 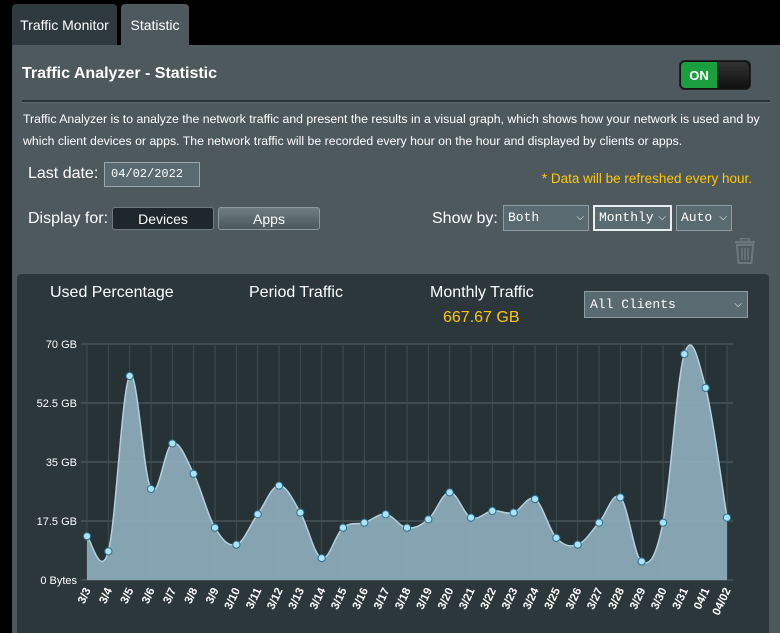 What do you see at coordinates (192, 596) in the screenshot?
I see `x-tick-label: 3/8` at bounding box center [192, 596].